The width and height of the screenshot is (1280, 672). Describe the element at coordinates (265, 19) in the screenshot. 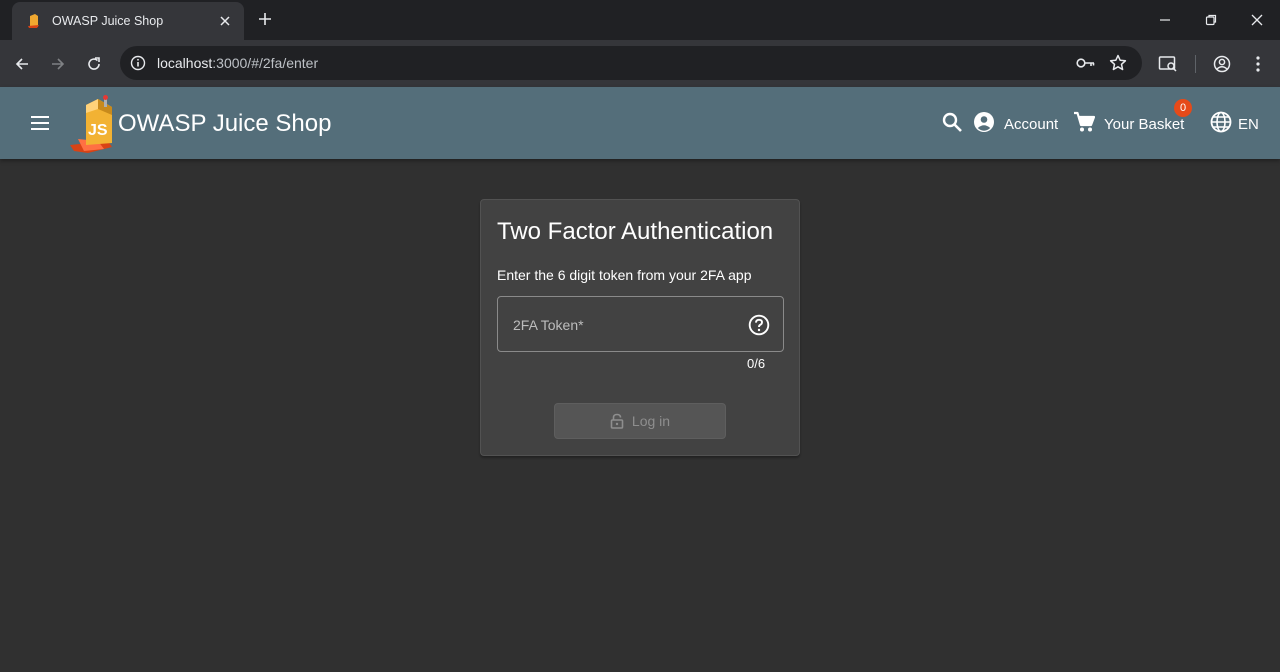

I see `new-tab-icon` at that location.